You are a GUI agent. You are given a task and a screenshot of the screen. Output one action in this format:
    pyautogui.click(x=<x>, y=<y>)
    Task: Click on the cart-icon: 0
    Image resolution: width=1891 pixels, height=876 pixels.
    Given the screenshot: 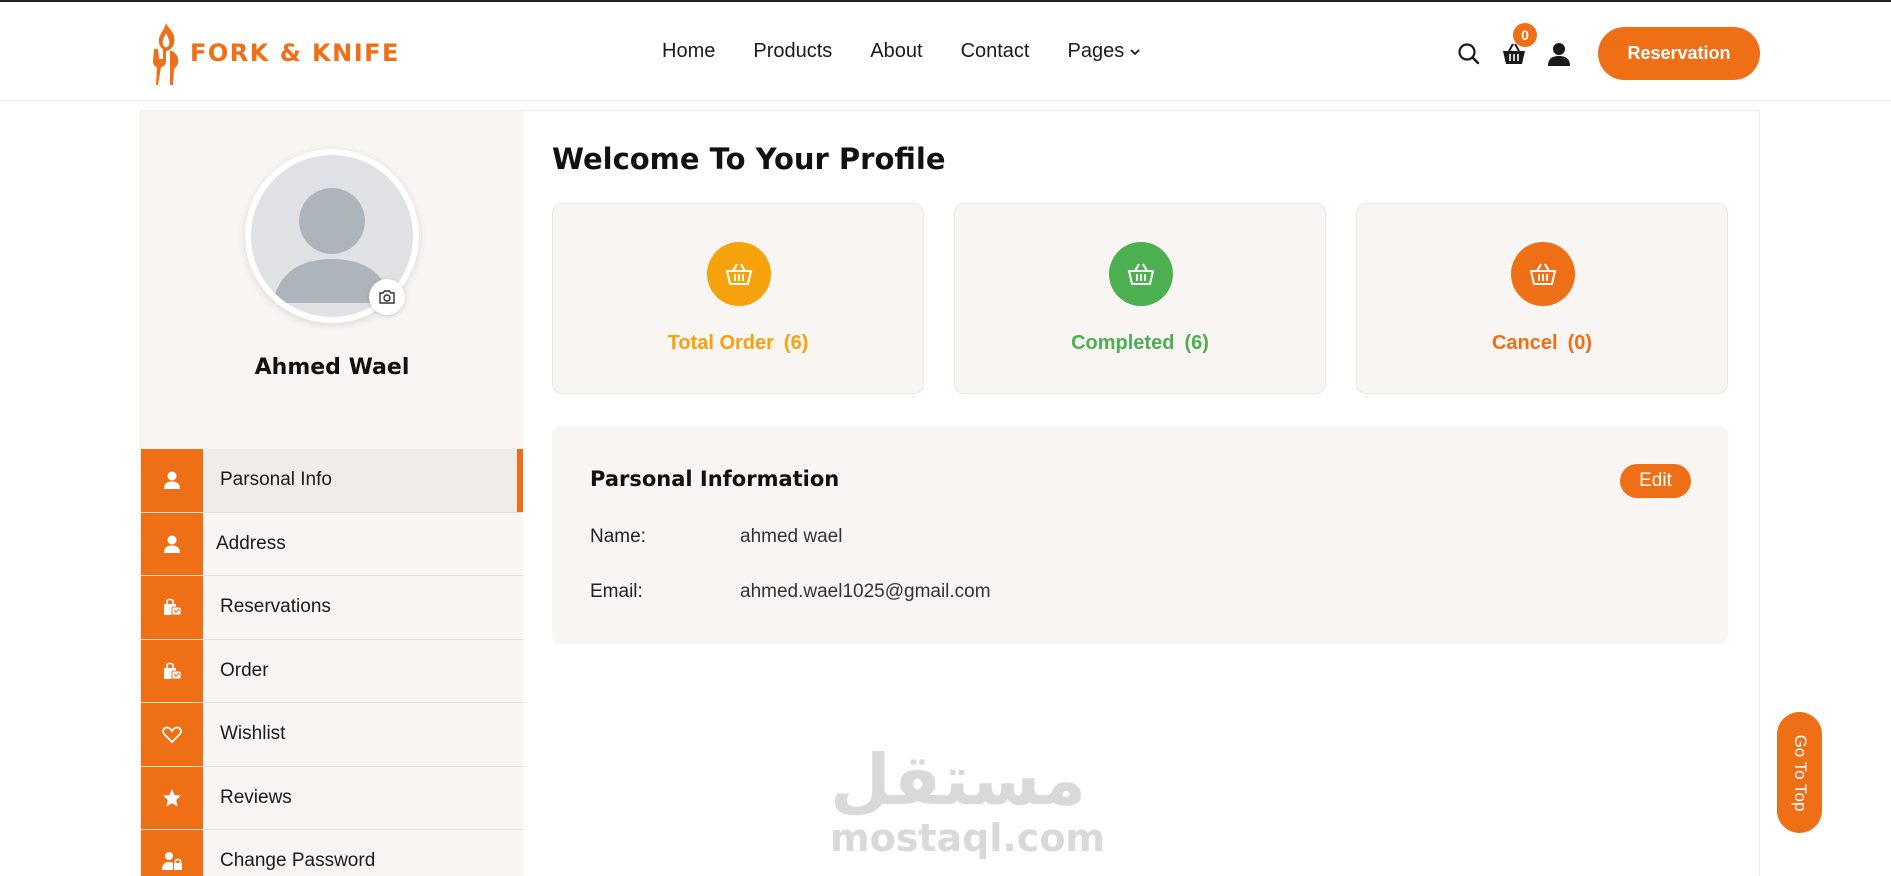 What is the action you would take?
    pyautogui.click(x=1519, y=45)
    